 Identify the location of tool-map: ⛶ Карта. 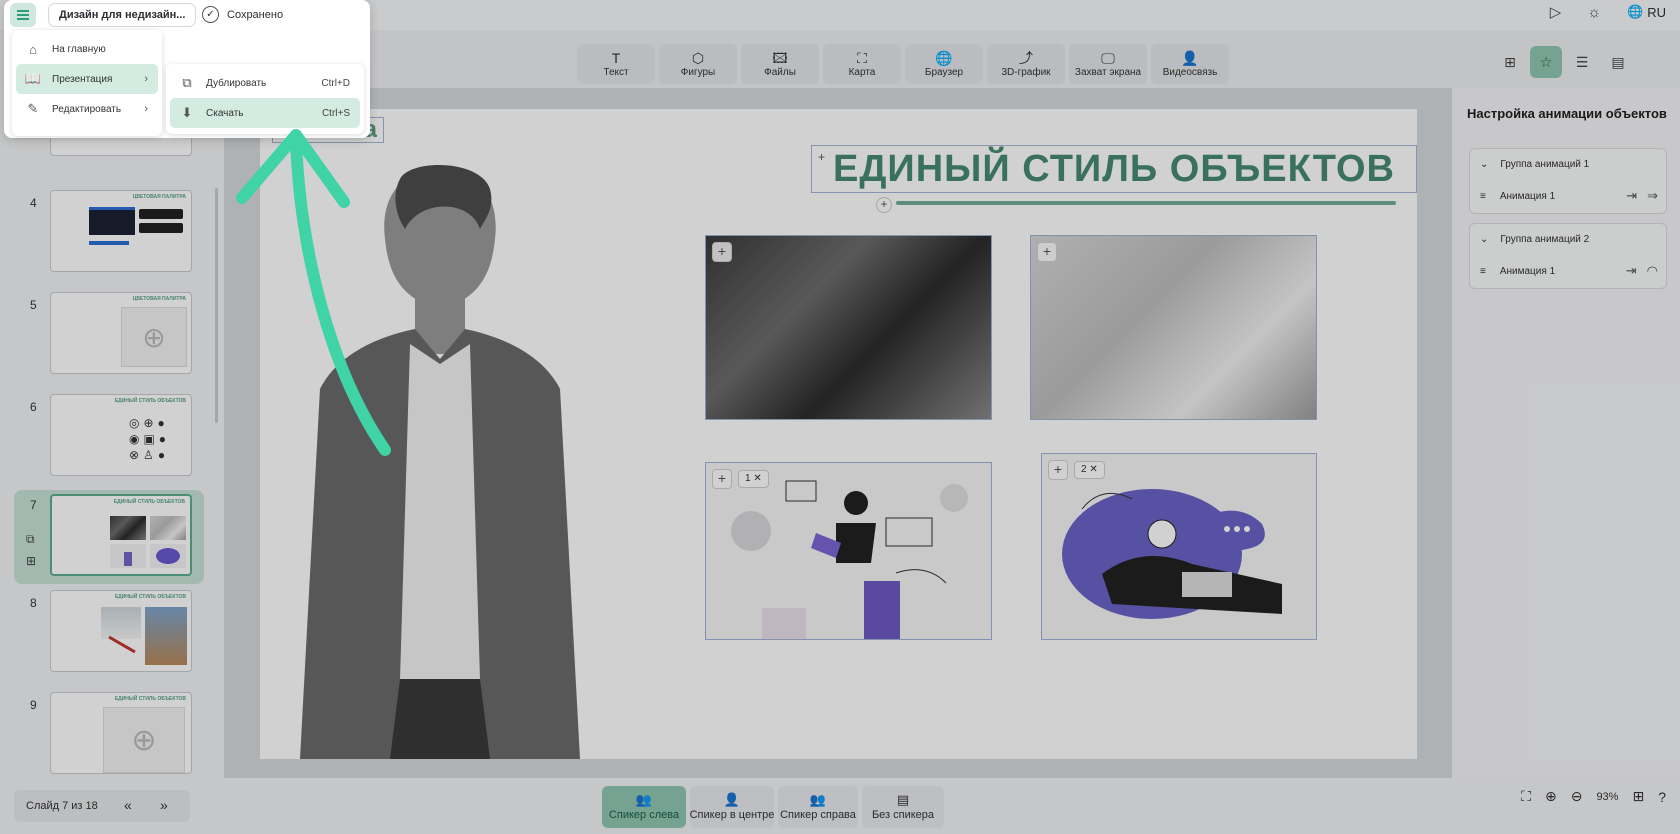
(862, 64).